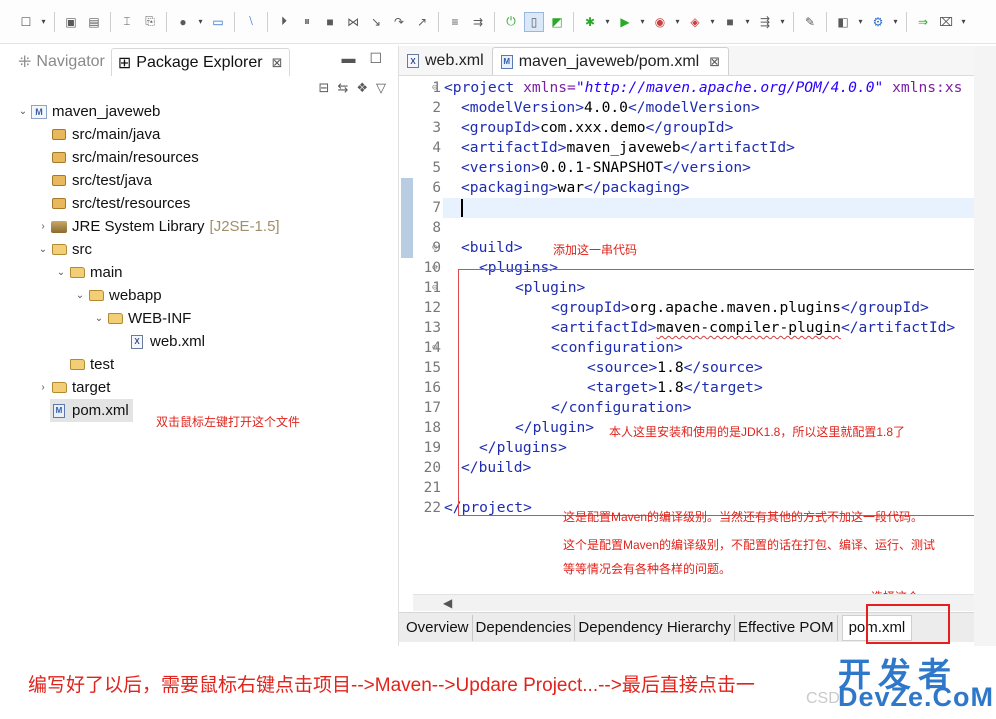 This screenshot has height=719, width=996. Describe the element at coordinates (782, 21) in the screenshot. I see `deploy-dropdown-icon: ▾` at that location.